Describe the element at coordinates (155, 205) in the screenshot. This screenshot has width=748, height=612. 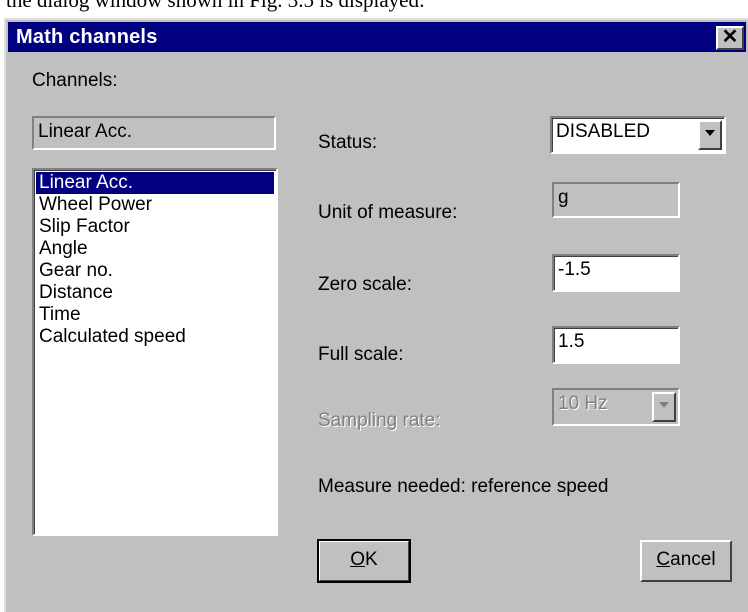
I see `channel-list-item: Wheel Power` at that location.